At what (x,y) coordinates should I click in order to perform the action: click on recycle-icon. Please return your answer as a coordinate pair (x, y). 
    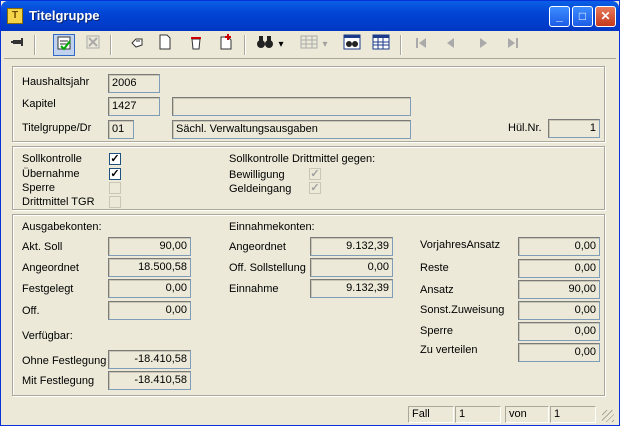
    Looking at the image, I should click on (196, 45).